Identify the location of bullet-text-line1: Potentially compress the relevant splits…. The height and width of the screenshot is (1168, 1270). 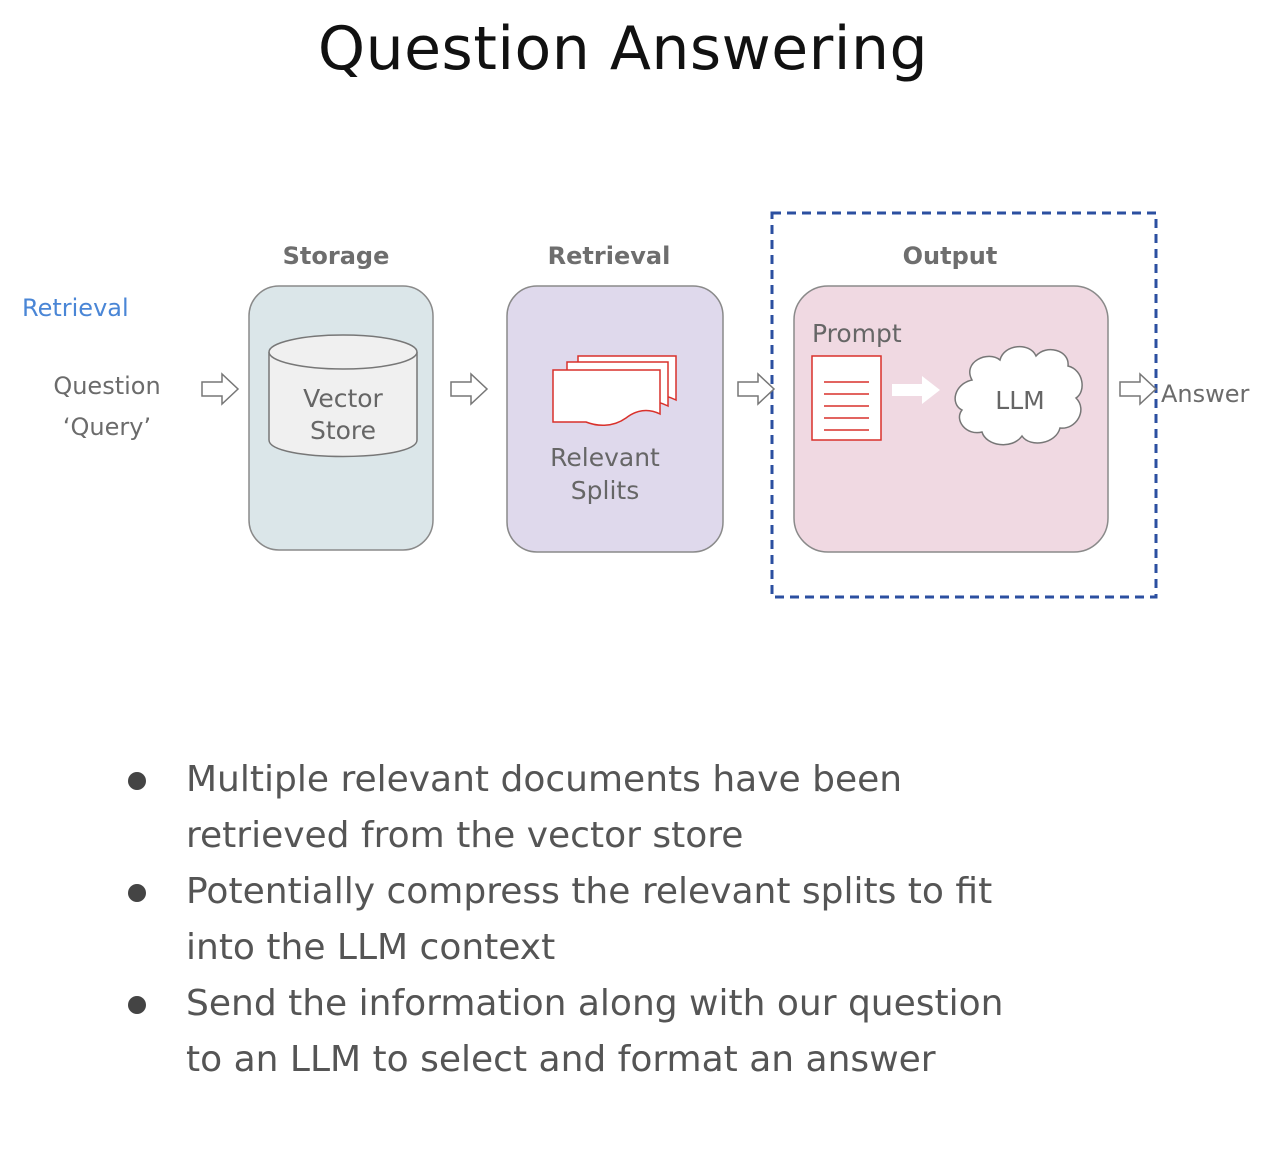
(589, 891).